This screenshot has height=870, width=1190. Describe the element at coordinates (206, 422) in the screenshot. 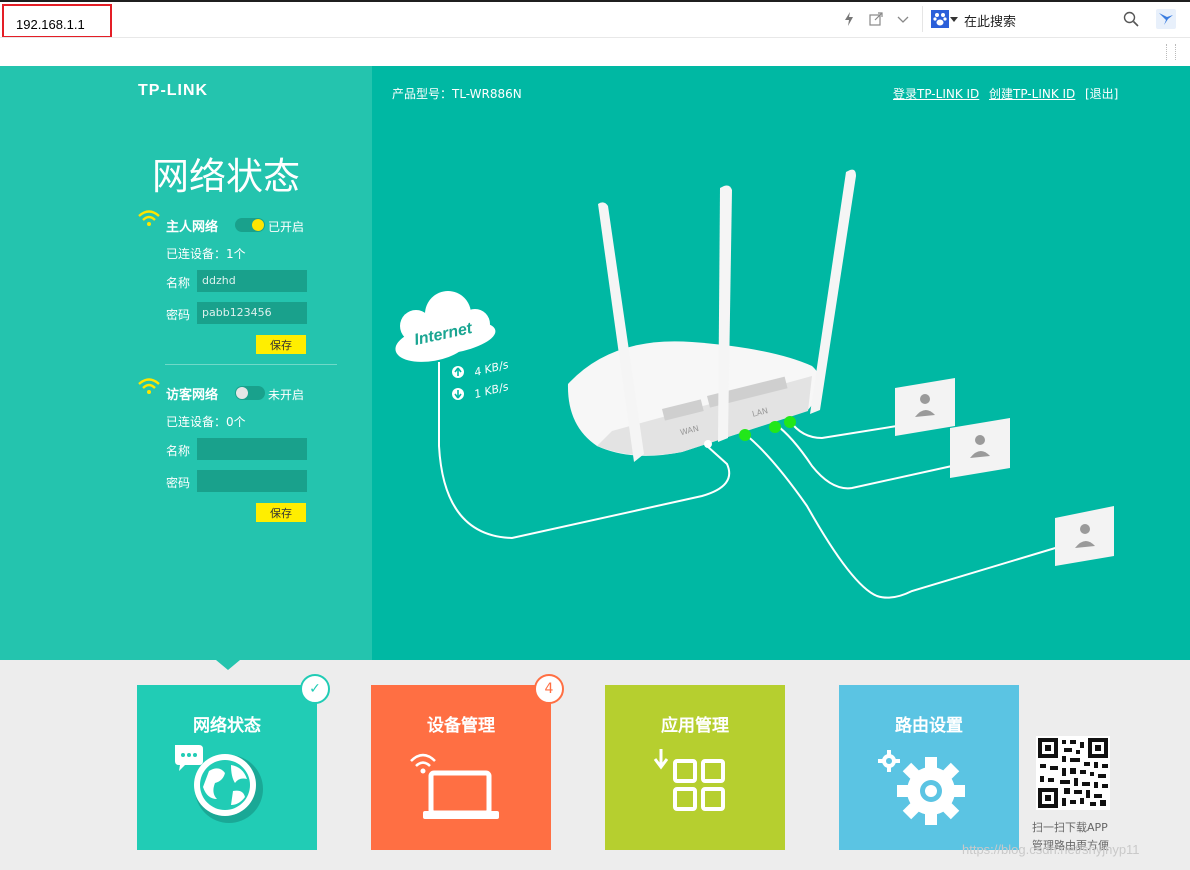

I see `guest-devices-count: 已连设备：0个` at that location.